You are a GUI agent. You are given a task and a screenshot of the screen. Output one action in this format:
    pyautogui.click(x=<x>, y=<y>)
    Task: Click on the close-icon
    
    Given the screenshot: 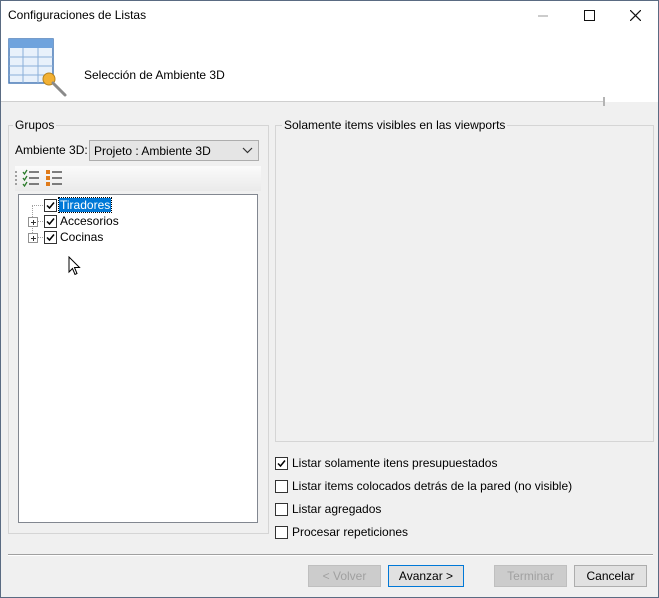 What is the action you would take?
    pyautogui.click(x=635, y=15)
    